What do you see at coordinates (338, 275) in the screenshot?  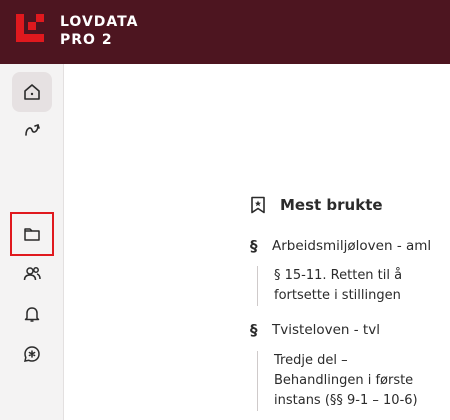 I see `provision-line: § 15-11. Retten til å` at bounding box center [338, 275].